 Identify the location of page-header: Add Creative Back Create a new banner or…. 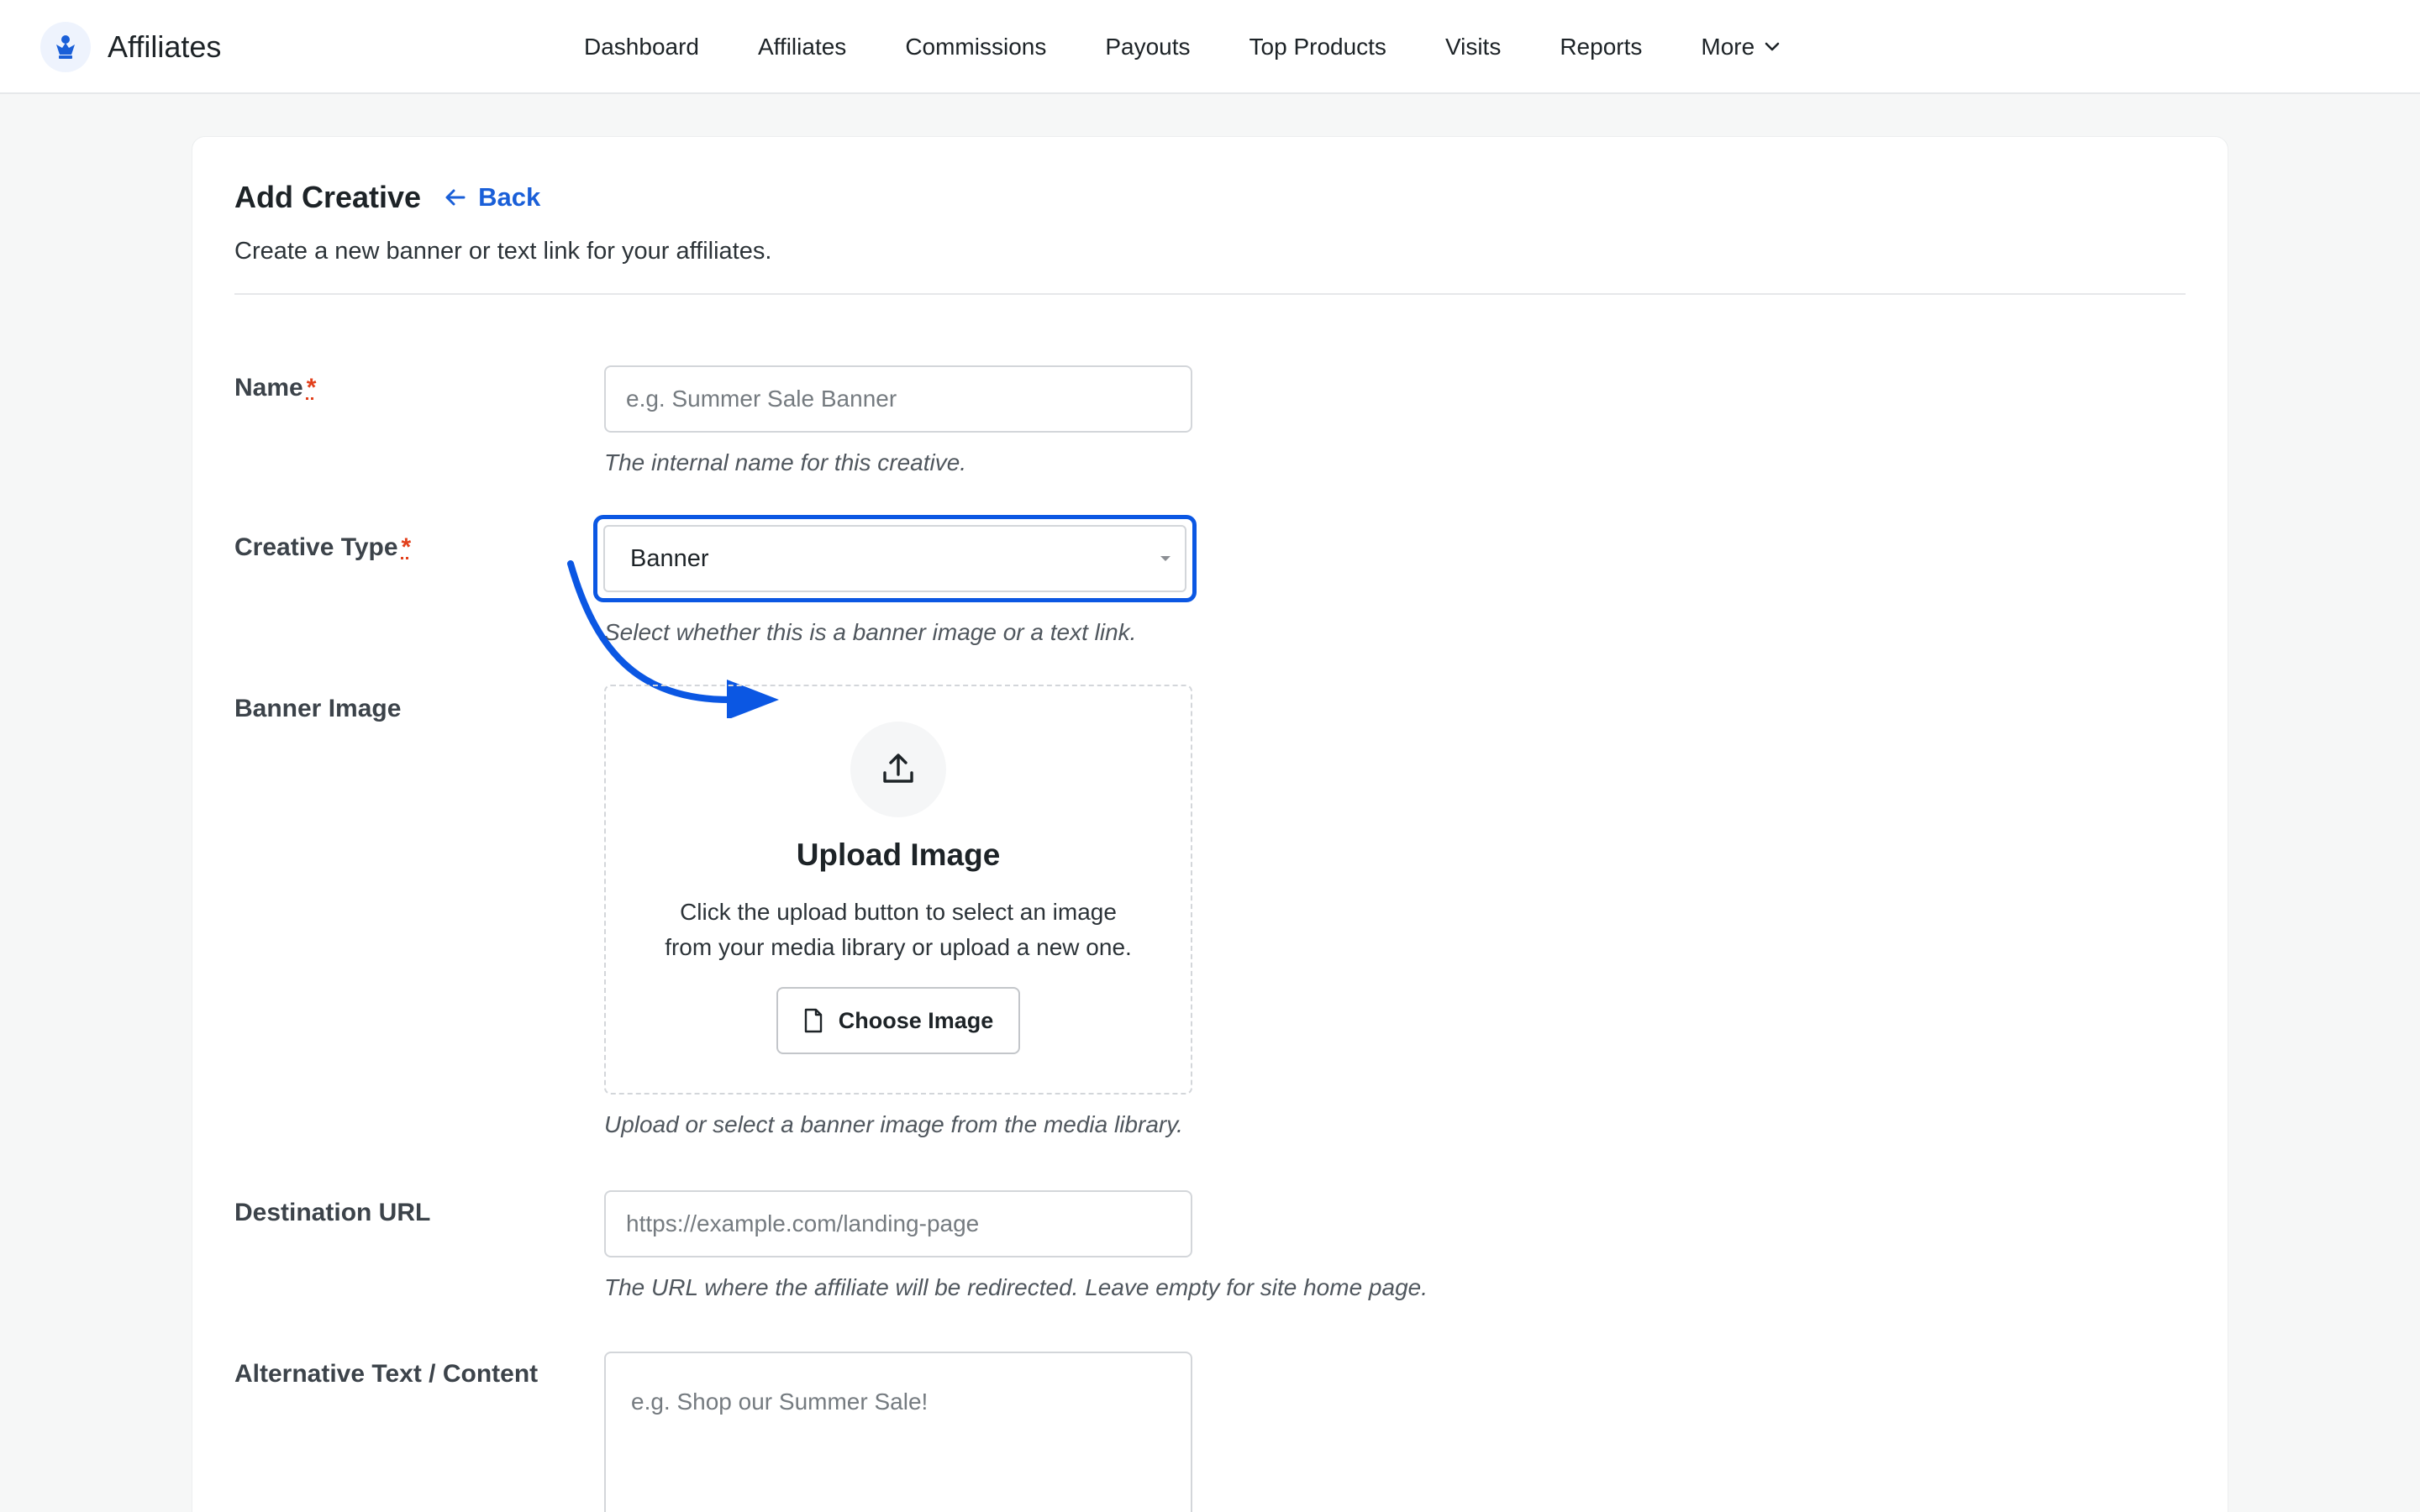
(1210, 221).